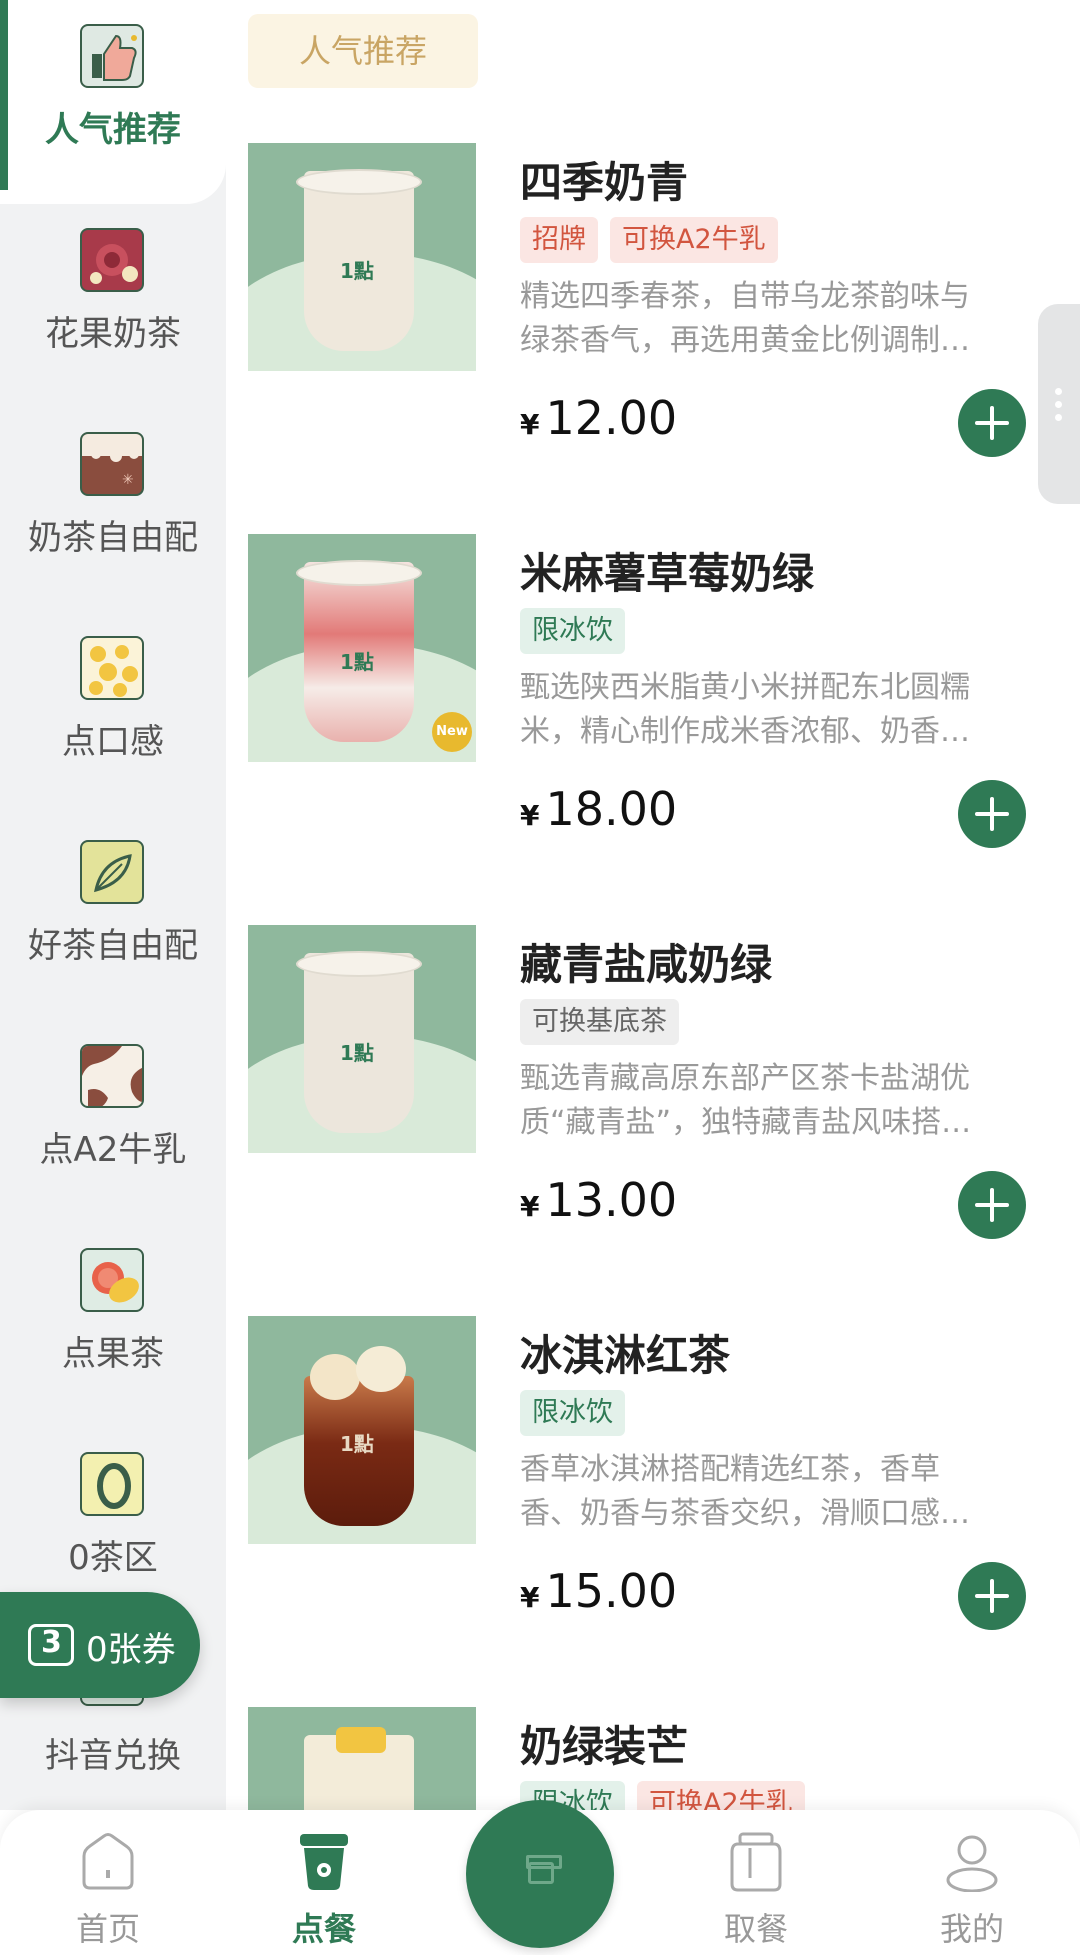 The height and width of the screenshot is (1955, 1080). What do you see at coordinates (112, 1076) in the screenshot?
I see `cow-pattern-icon` at bounding box center [112, 1076].